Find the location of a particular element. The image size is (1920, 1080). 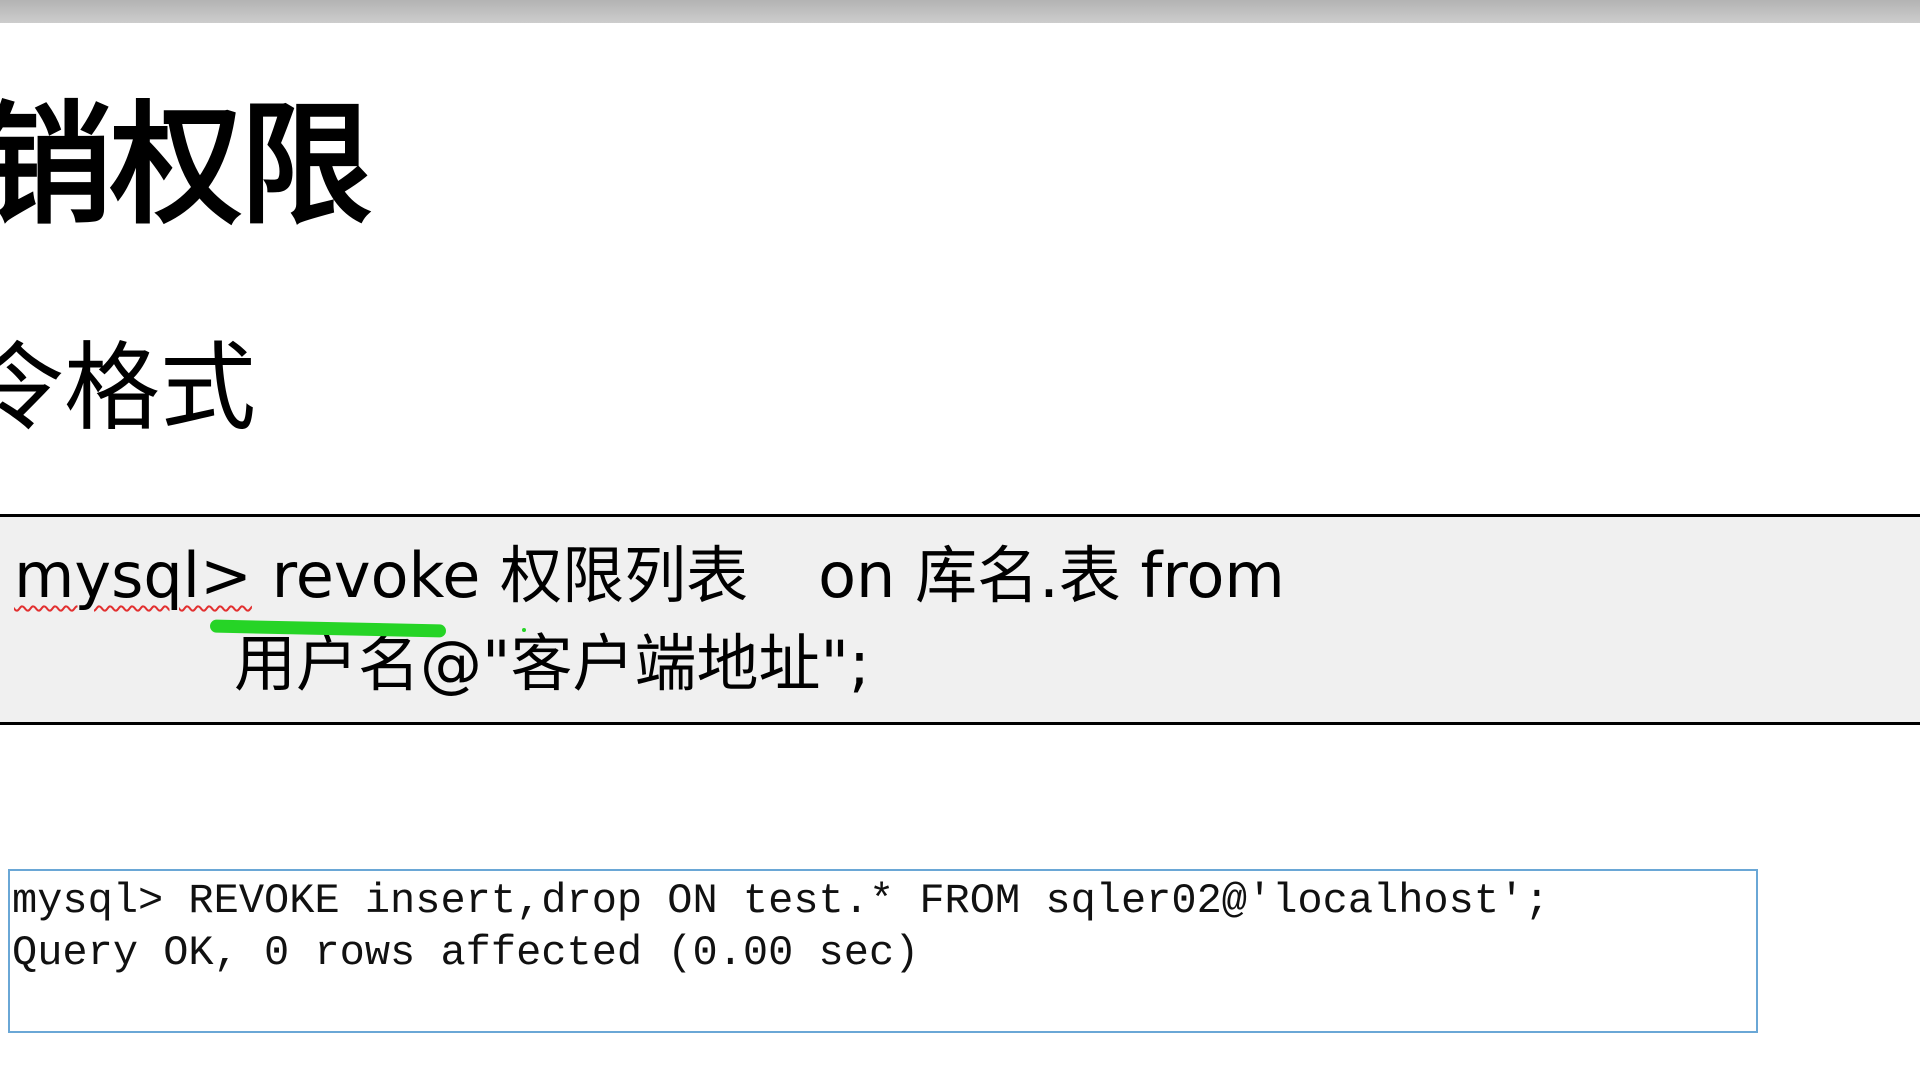

green-dot-annotation is located at coordinates (524, 630).